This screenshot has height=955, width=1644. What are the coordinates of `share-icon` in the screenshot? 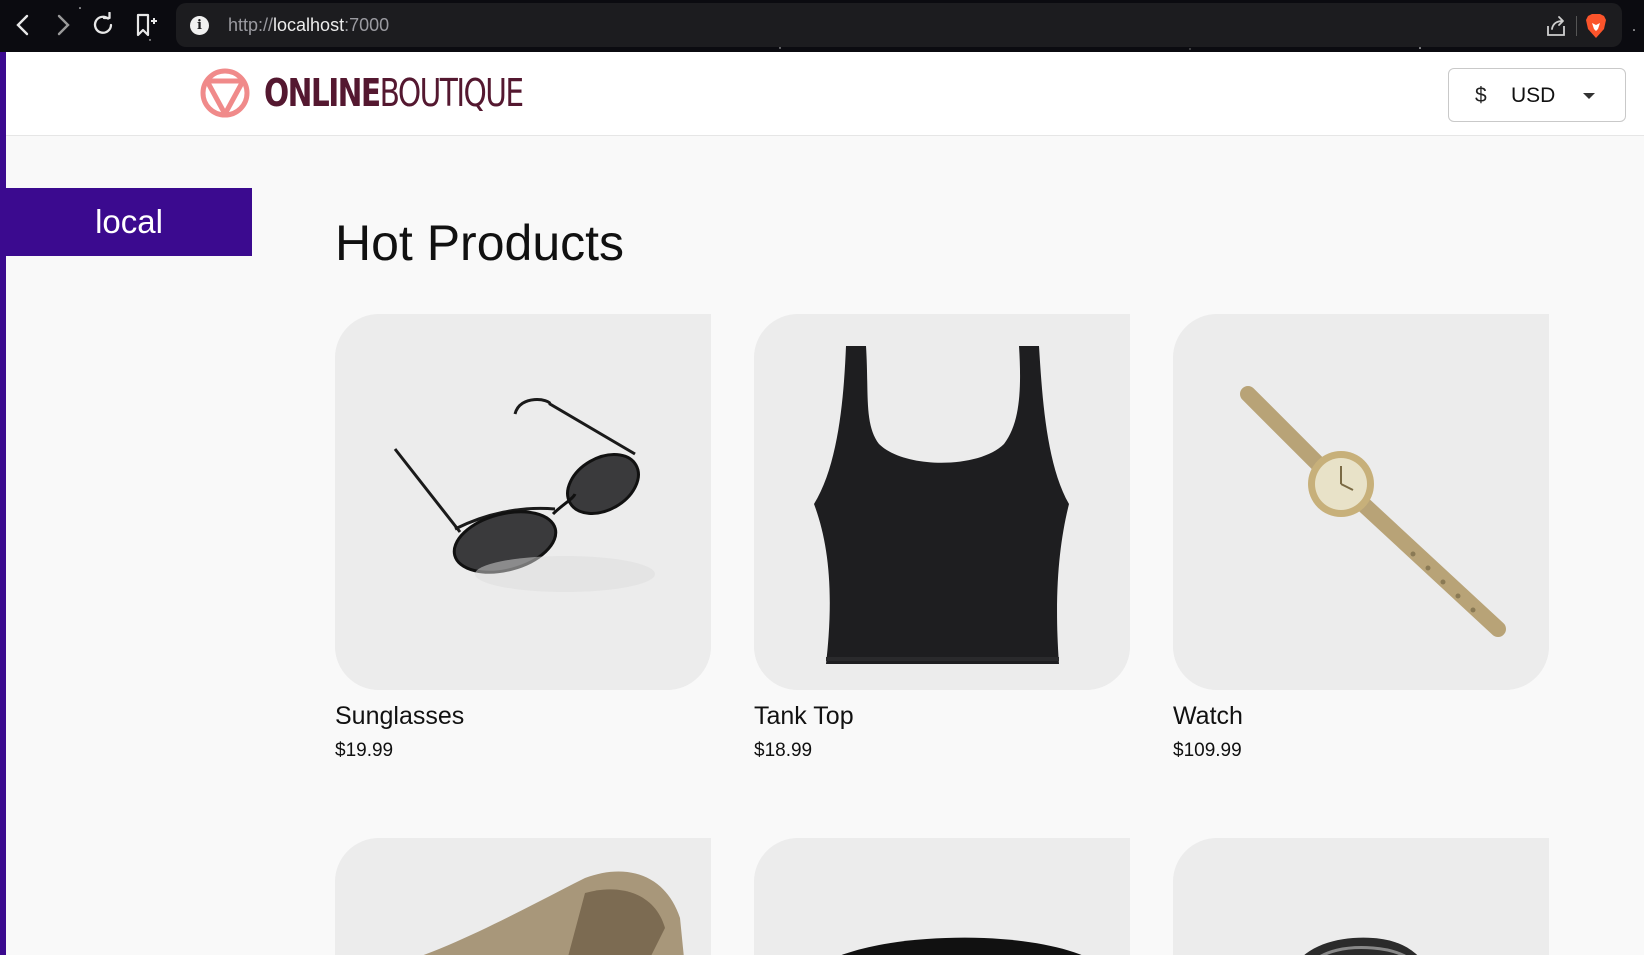 It's located at (1556, 26).